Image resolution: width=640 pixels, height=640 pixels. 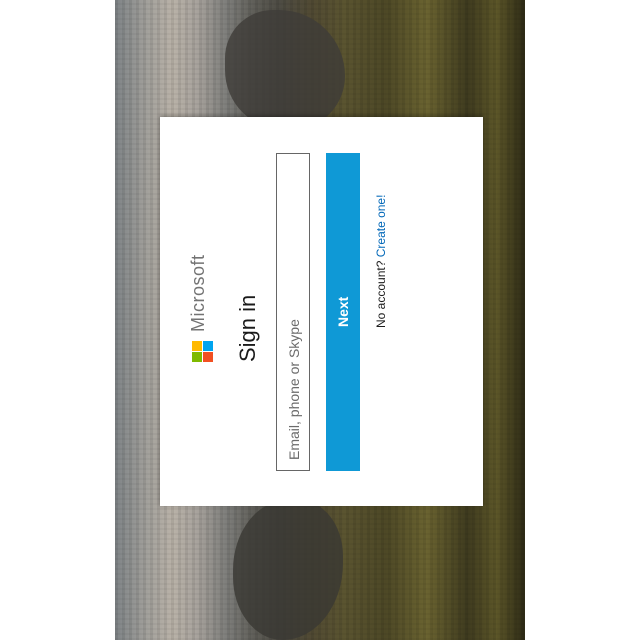 I want to click on brand: Microsoft, so click(x=203, y=262).